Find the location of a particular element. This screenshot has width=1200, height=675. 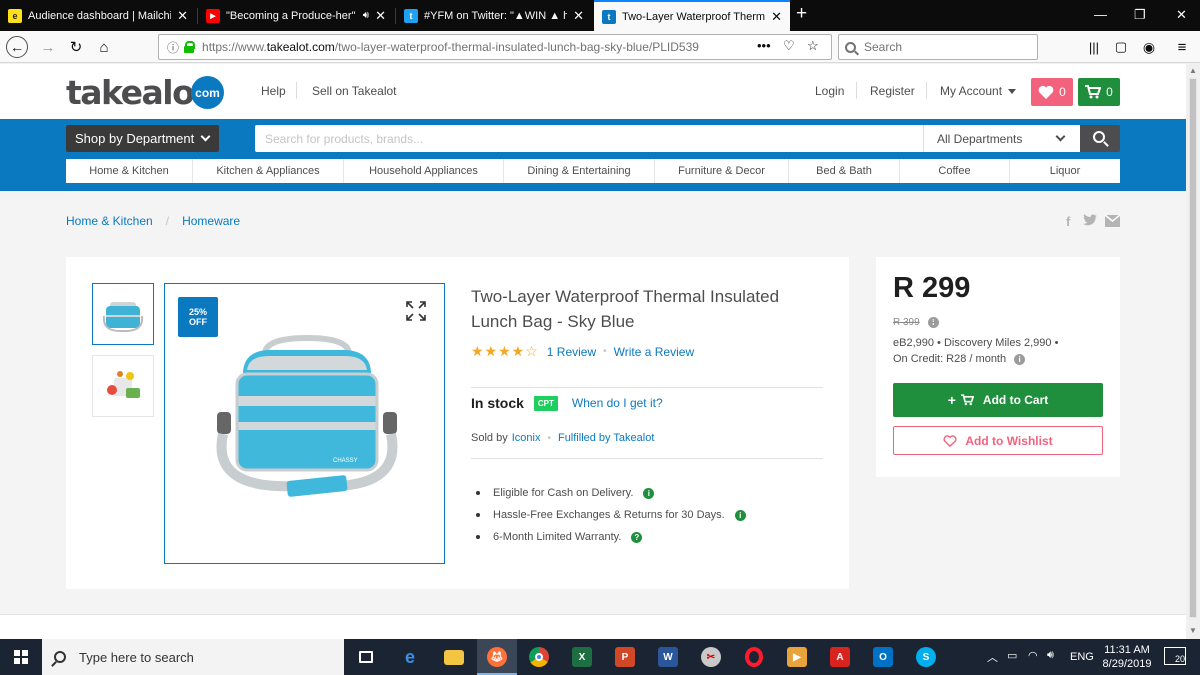

info-icon: ⓘ is located at coordinates (173, 47).